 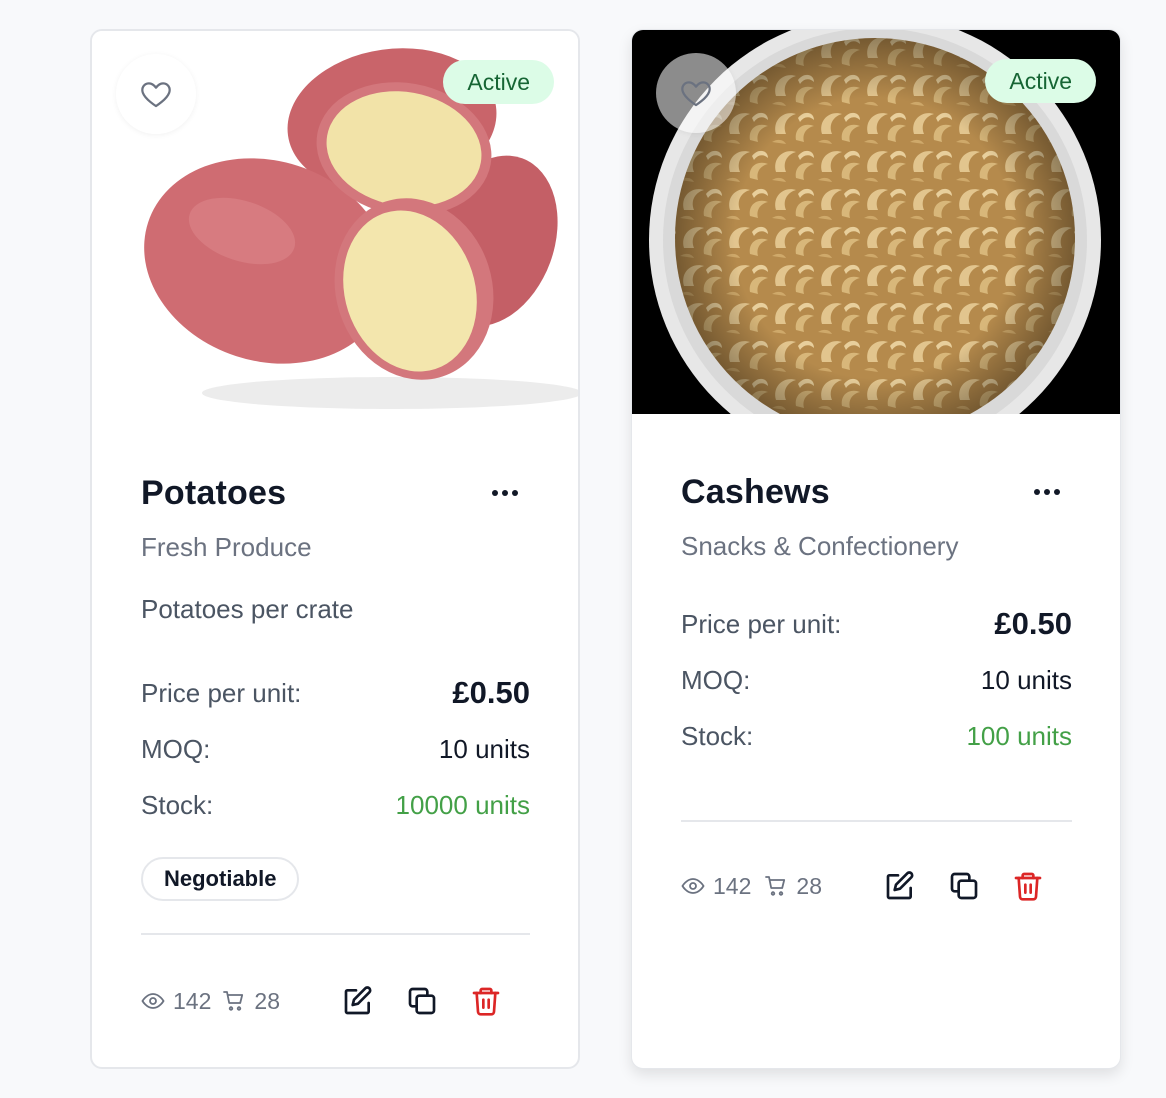 What do you see at coordinates (876, 736) in the screenshot?
I see `stock-row: Stock: 100 units` at bounding box center [876, 736].